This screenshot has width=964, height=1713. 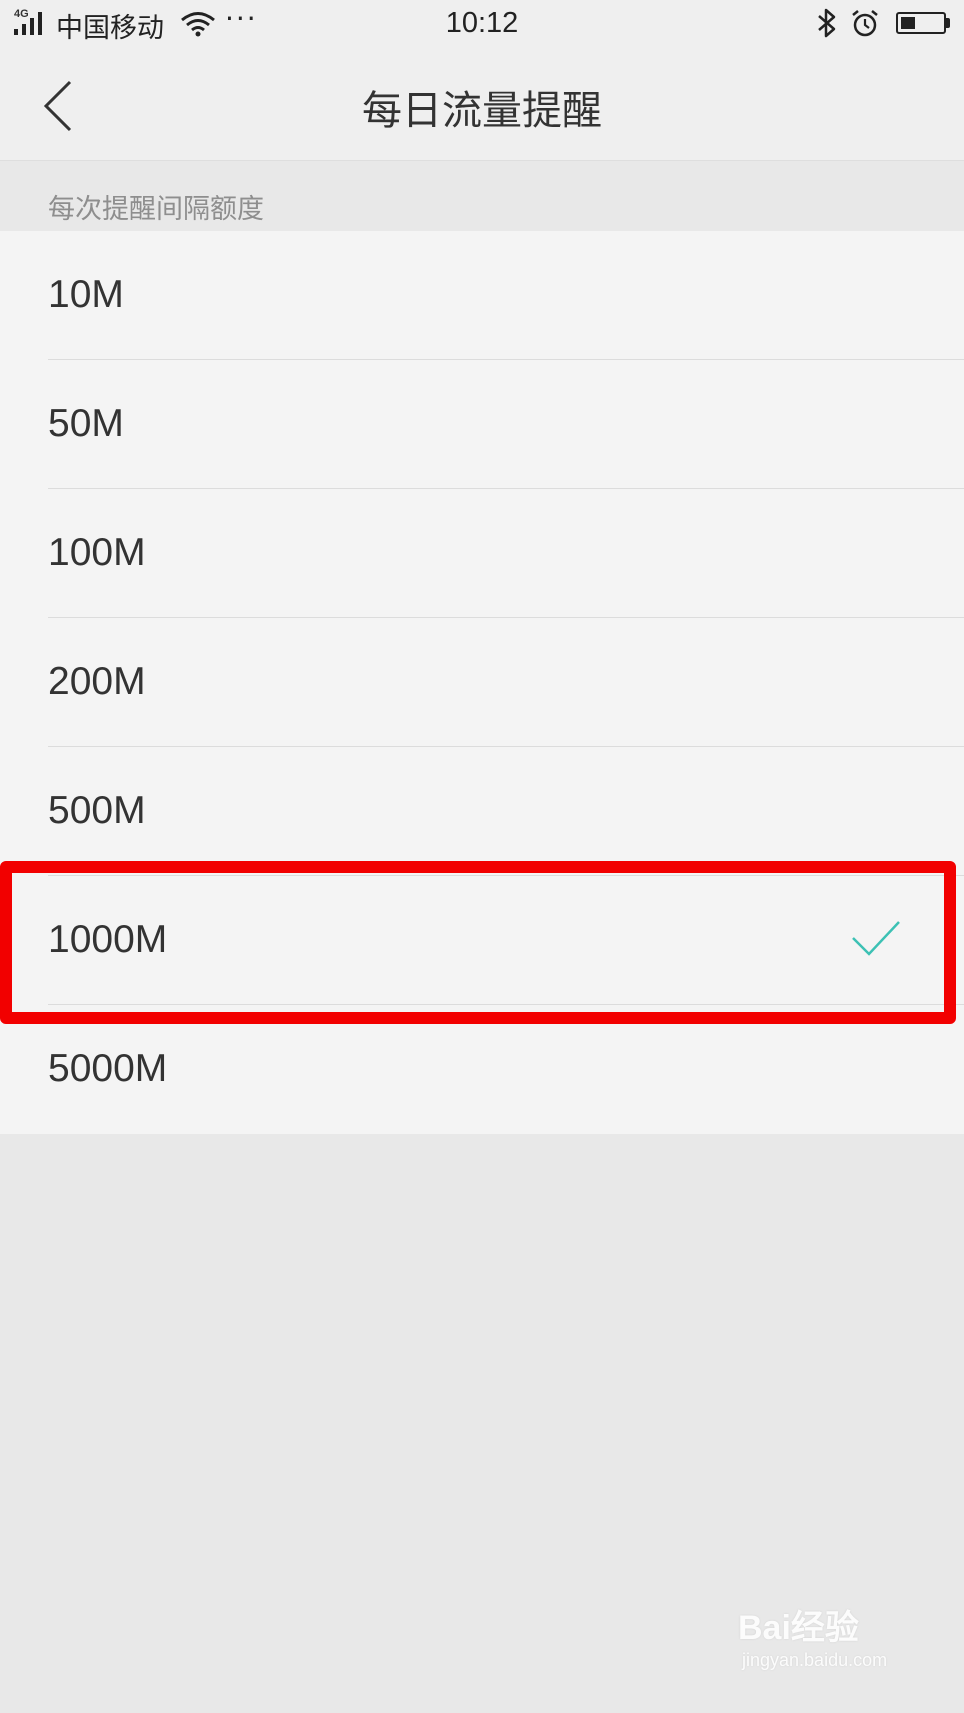 I want to click on option-row: 50M, so click(x=482, y=424).